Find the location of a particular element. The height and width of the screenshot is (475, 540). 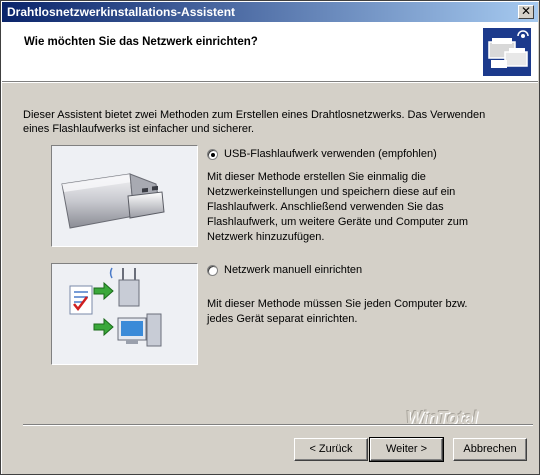

close-button: ✕ is located at coordinates (526, 12).